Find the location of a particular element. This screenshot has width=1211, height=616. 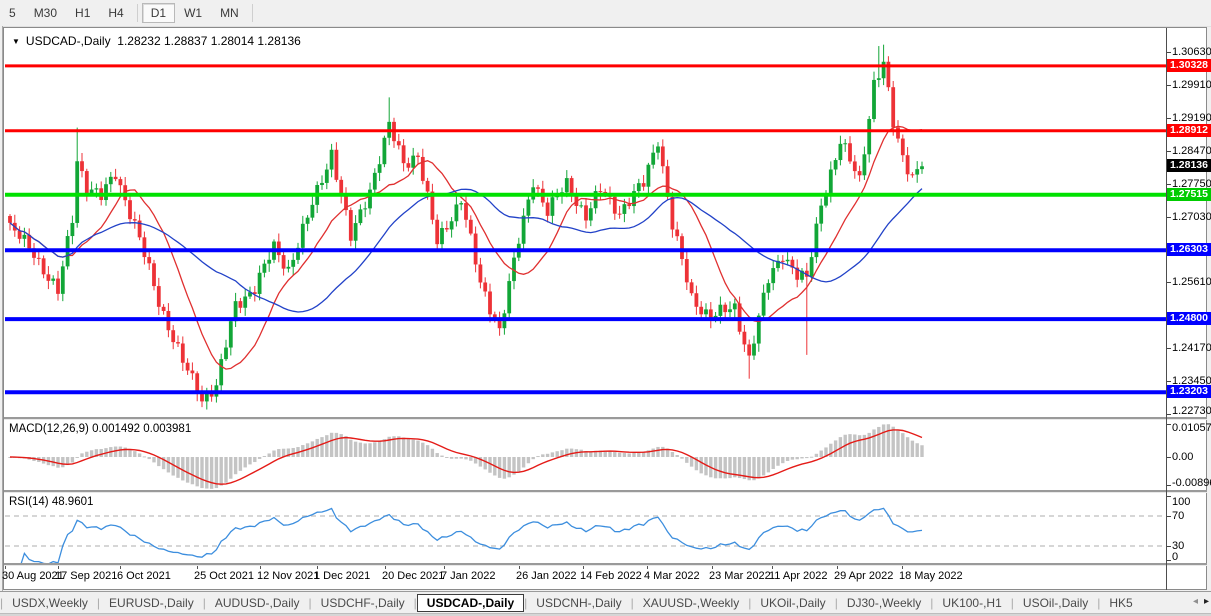

tab-usdcad-daily: USDCAD-,Daily is located at coordinates (470, 603).